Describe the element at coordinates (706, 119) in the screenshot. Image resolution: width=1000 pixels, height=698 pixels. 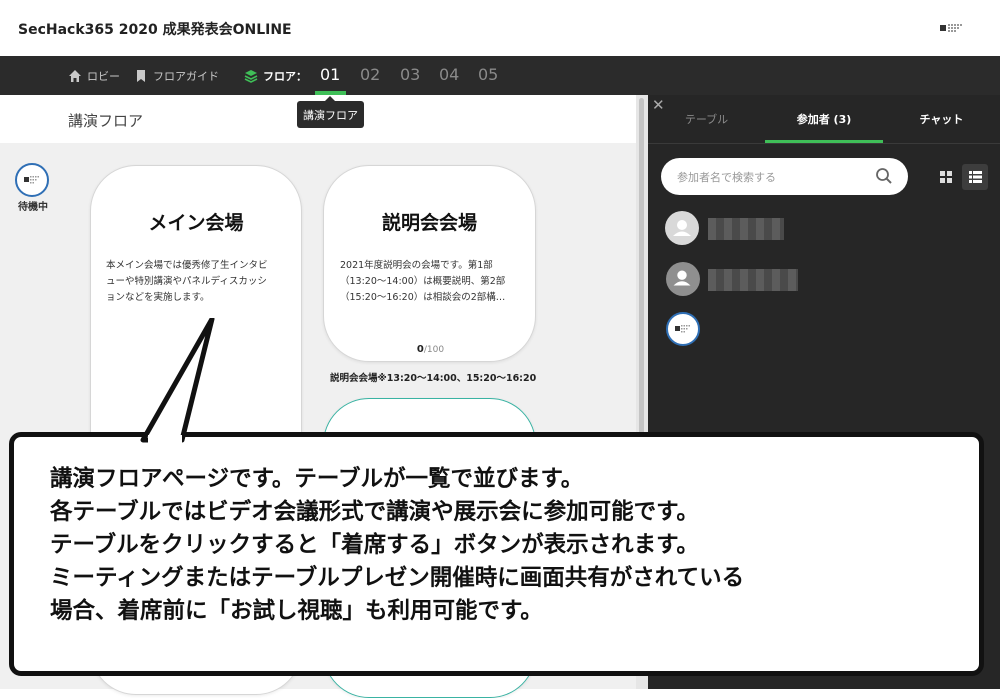
I see `tab-table: テーブル` at that location.